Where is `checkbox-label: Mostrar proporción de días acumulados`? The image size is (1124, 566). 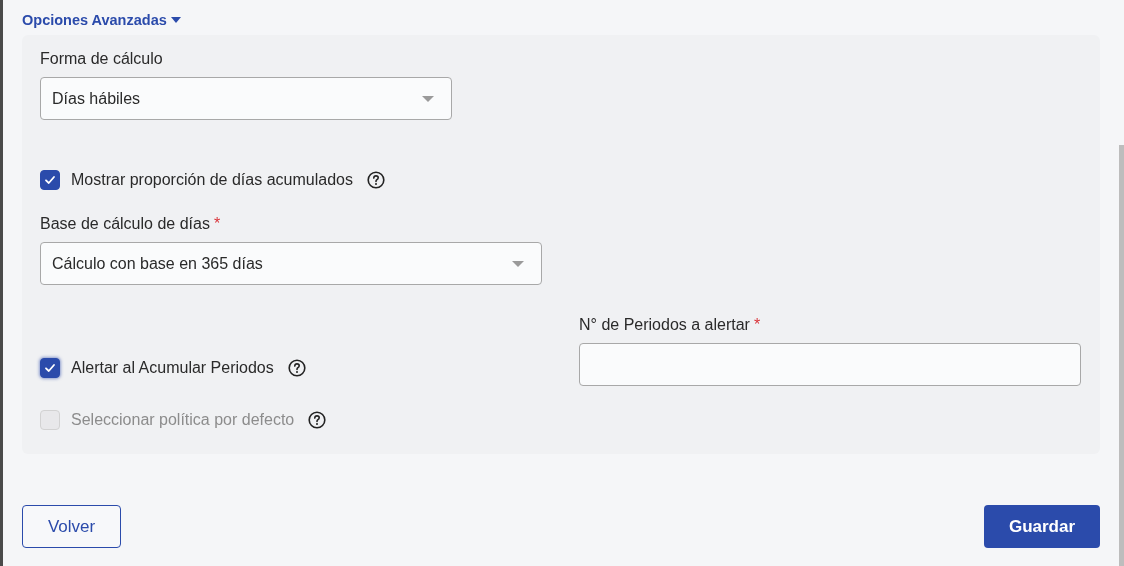
checkbox-label: Mostrar proporción de días acumulados is located at coordinates (212, 180).